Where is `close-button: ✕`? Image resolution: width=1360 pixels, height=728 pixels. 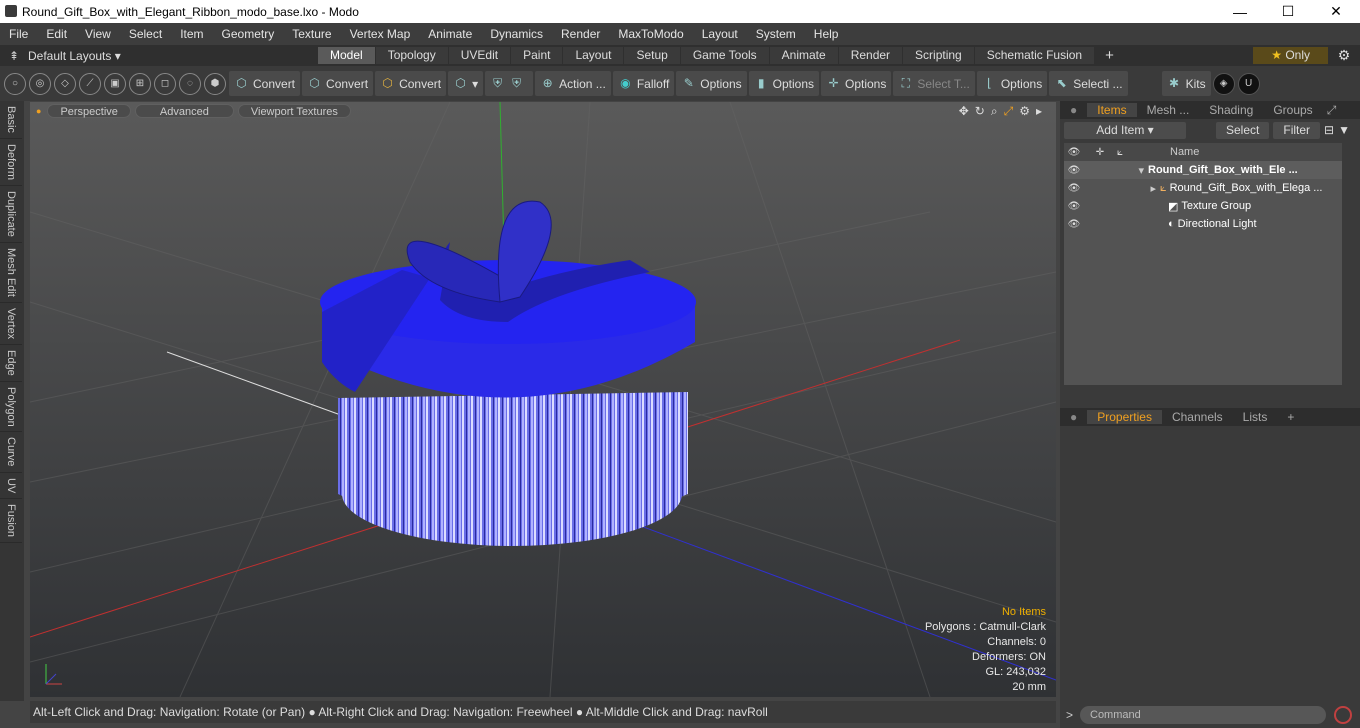 close-button: ✕ is located at coordinates (1336, 11).